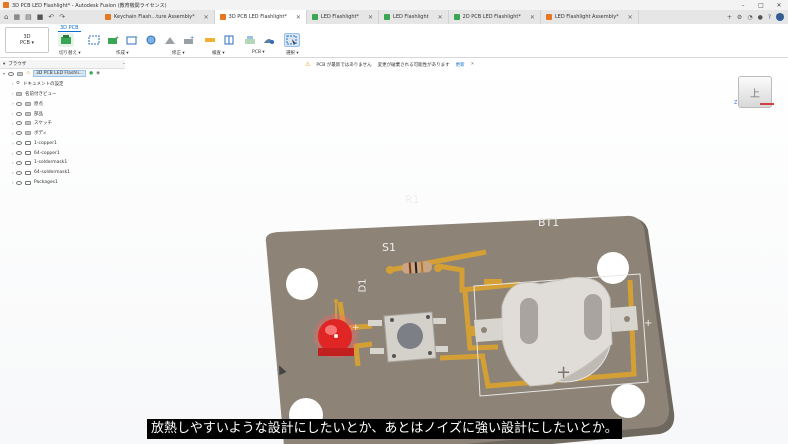  What do you see at coordinates (761, 5) in the screenshot?
I see `maximize-button: □` at bounding box center [761, 5].